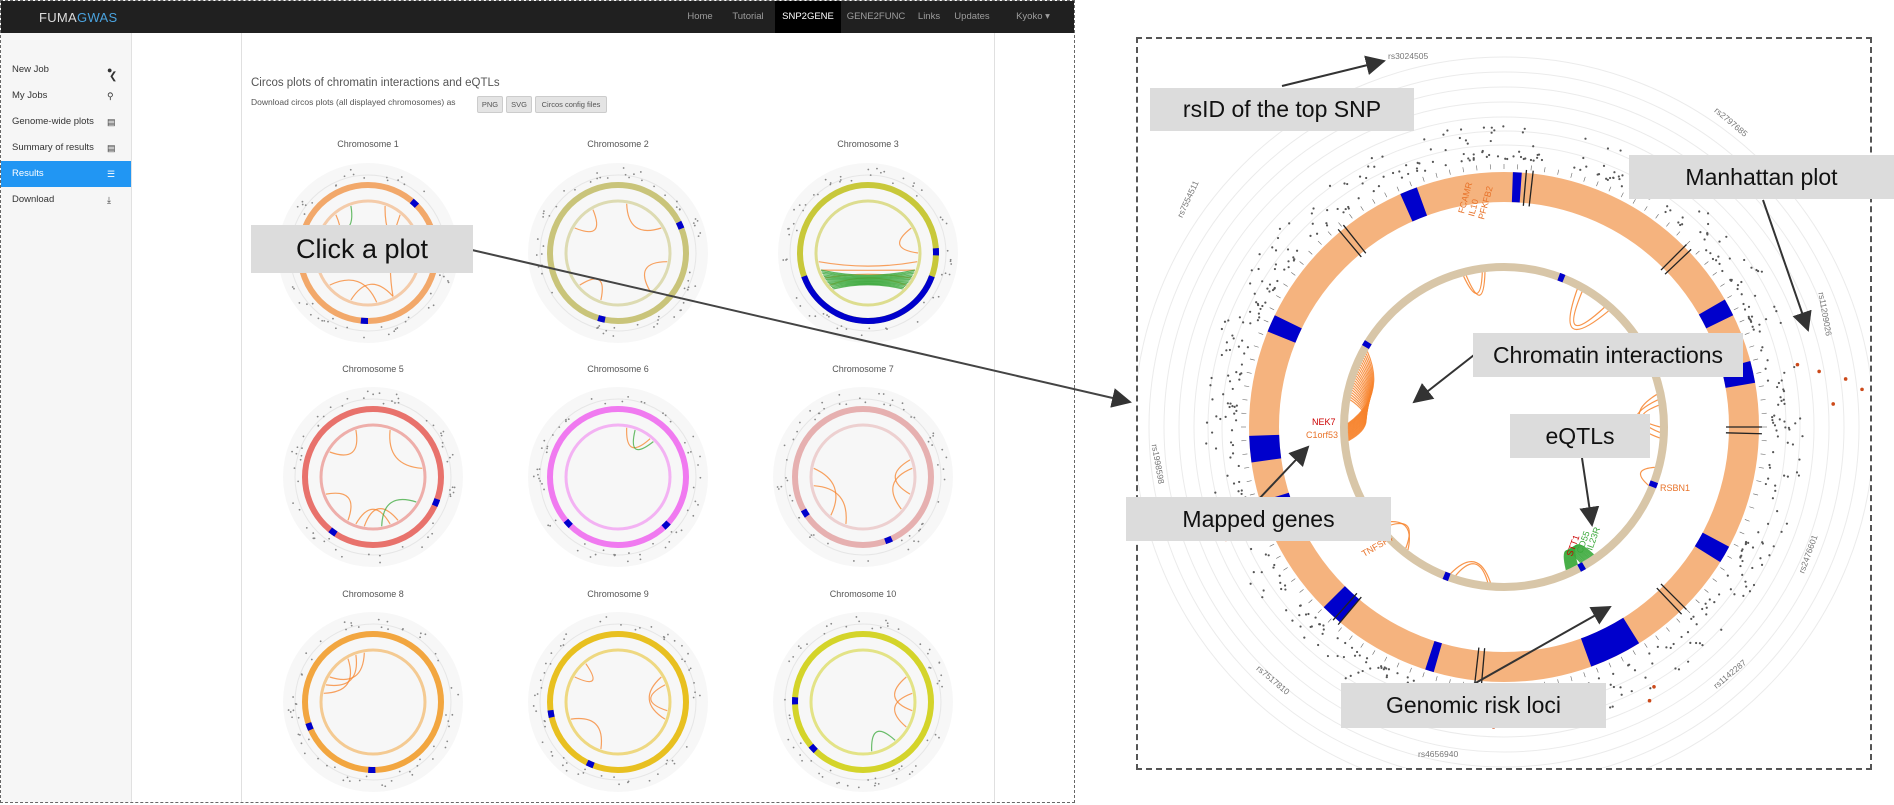 The width and height of the screenshot is (1894, 805). I want to click on nav-updates: Updates, so click(972, 17).